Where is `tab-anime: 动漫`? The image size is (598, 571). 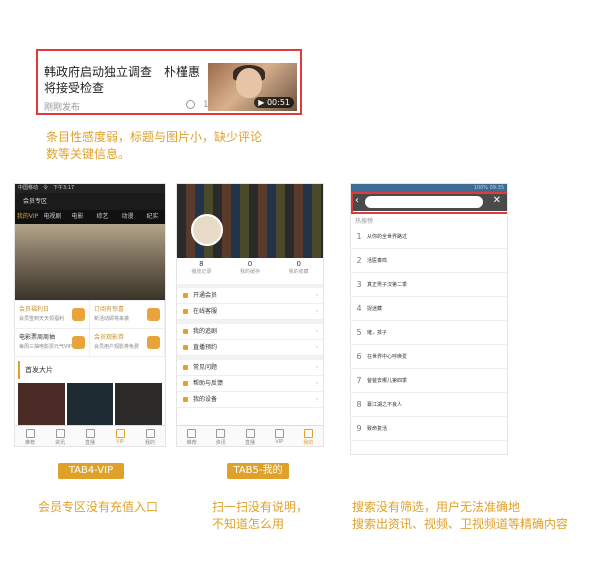
tab-anime: 动漫 is located at coordinates (127, 217).